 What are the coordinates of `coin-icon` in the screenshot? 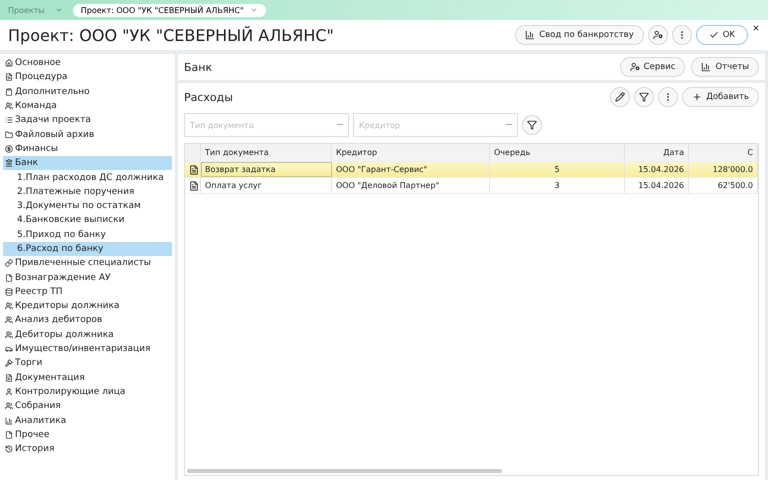 It's located at (9, 148).